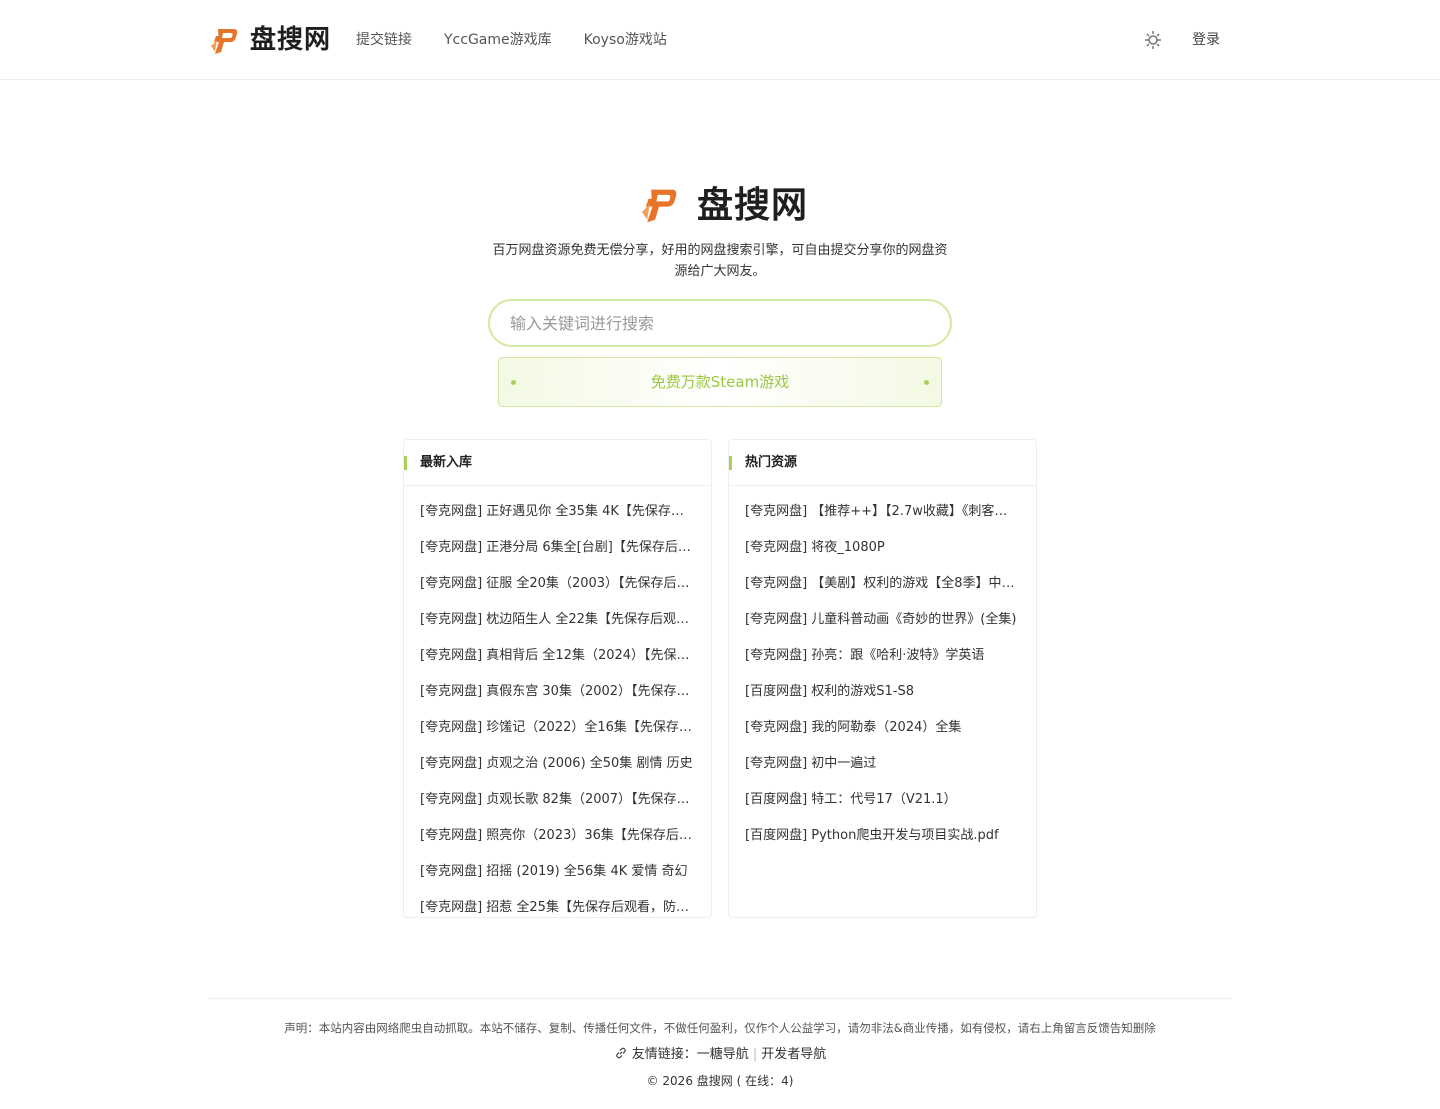 This screenshot has height=1109, width=1440. I want to click on search-box, so click(720, 323).